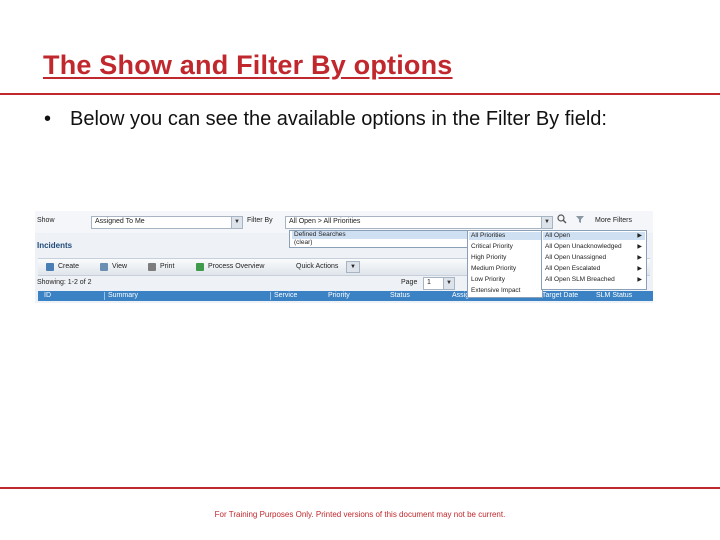  I want to click on dropdown-item-label: All Open Unassigned, so click(576, 257).